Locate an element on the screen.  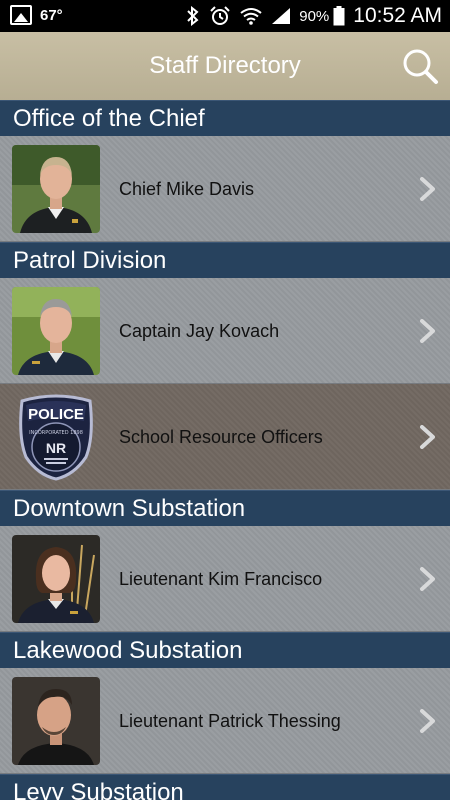
app-bar: Staff Directory is located at coordinates (225, 66).